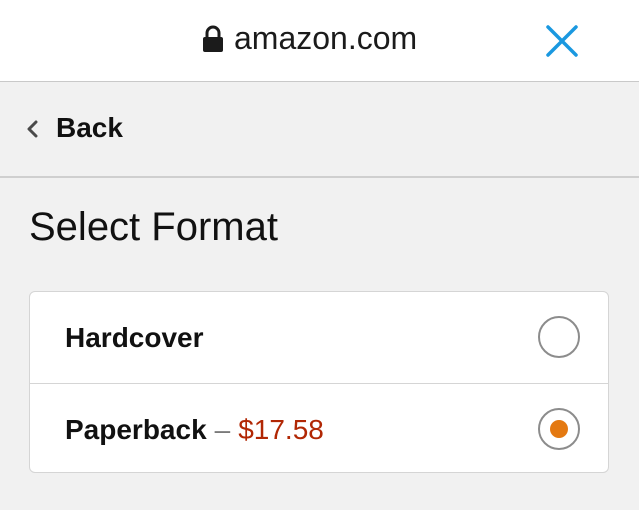 The height and width of the screenshot is (510, 639). What do you see at coordinates (281, 429) in the screenshot?
I see `format-price: $17.58` at bounding box center [281, 429].